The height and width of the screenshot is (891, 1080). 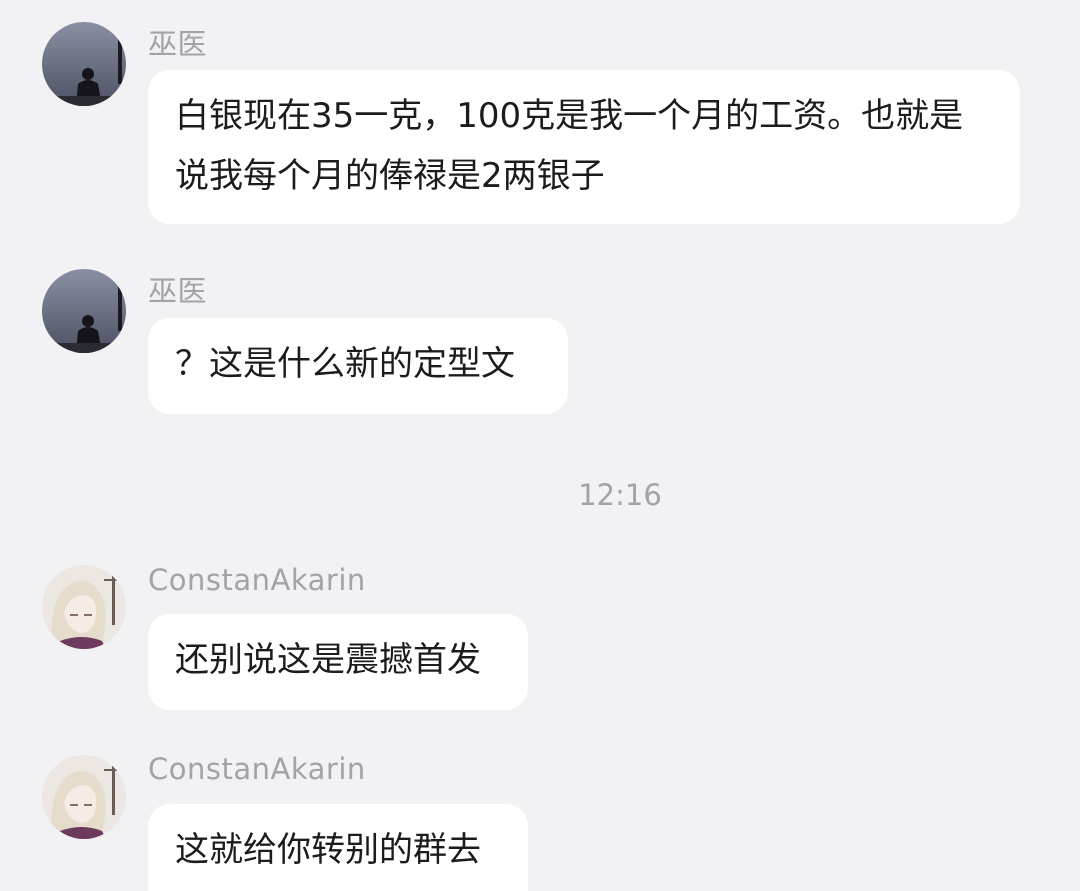 I want to click on message-text: 这就给你转别的群去, so click(x=328, y=850).